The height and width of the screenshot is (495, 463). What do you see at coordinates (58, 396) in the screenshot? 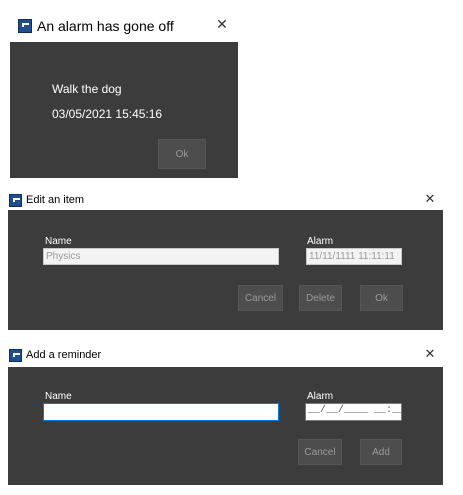
I see `add-name-label: Name` at bounding box center [58, 396].